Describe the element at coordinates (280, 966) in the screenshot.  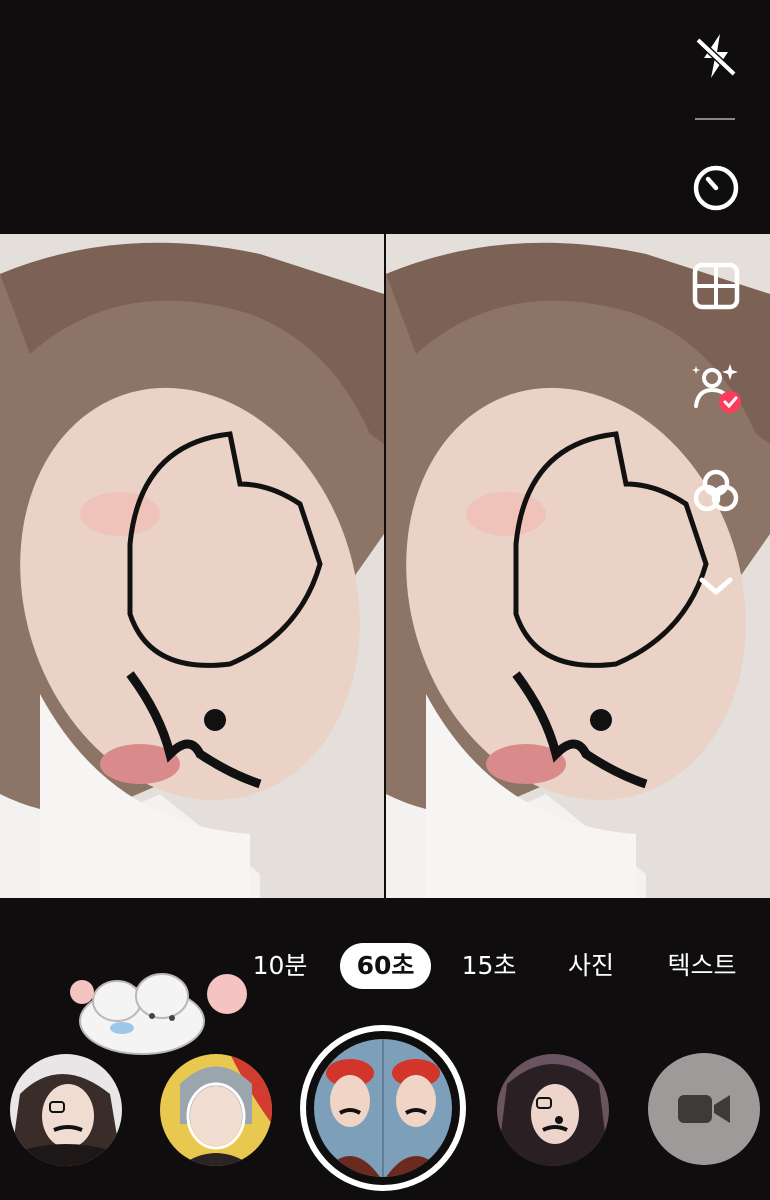
I see `mode-tab-10min: 10분` at that location.